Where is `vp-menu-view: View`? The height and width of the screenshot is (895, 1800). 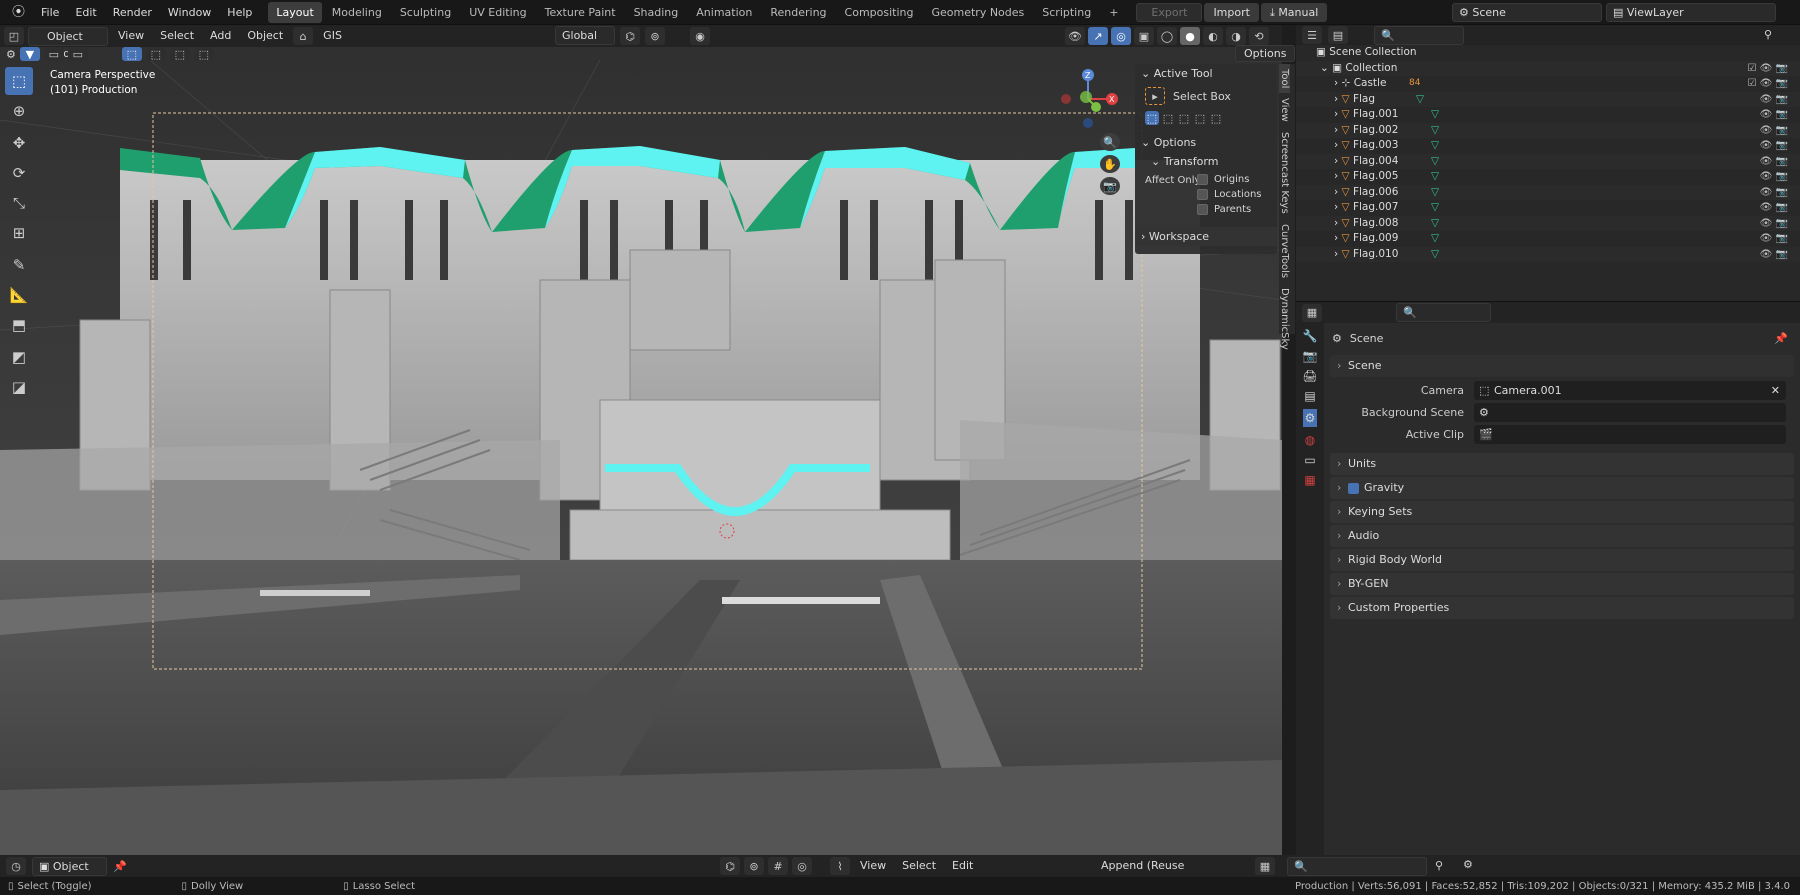
vp-menu-view: View is located at coordinates (131, 36).